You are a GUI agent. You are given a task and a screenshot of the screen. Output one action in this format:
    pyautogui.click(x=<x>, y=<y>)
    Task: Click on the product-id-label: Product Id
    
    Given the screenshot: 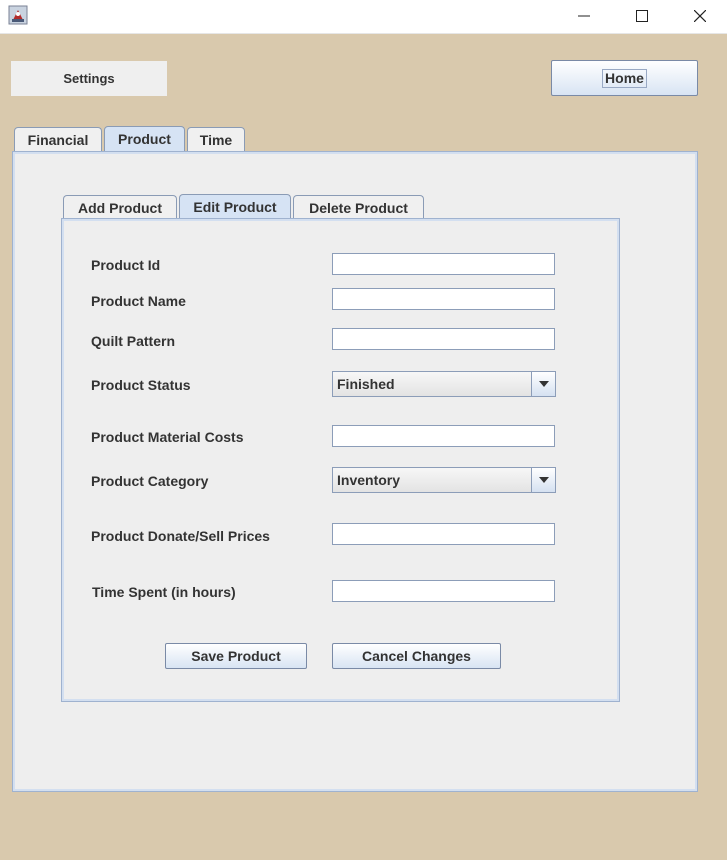 What is the action you would take?
    pyautogui.click(x=126, y=265)
    